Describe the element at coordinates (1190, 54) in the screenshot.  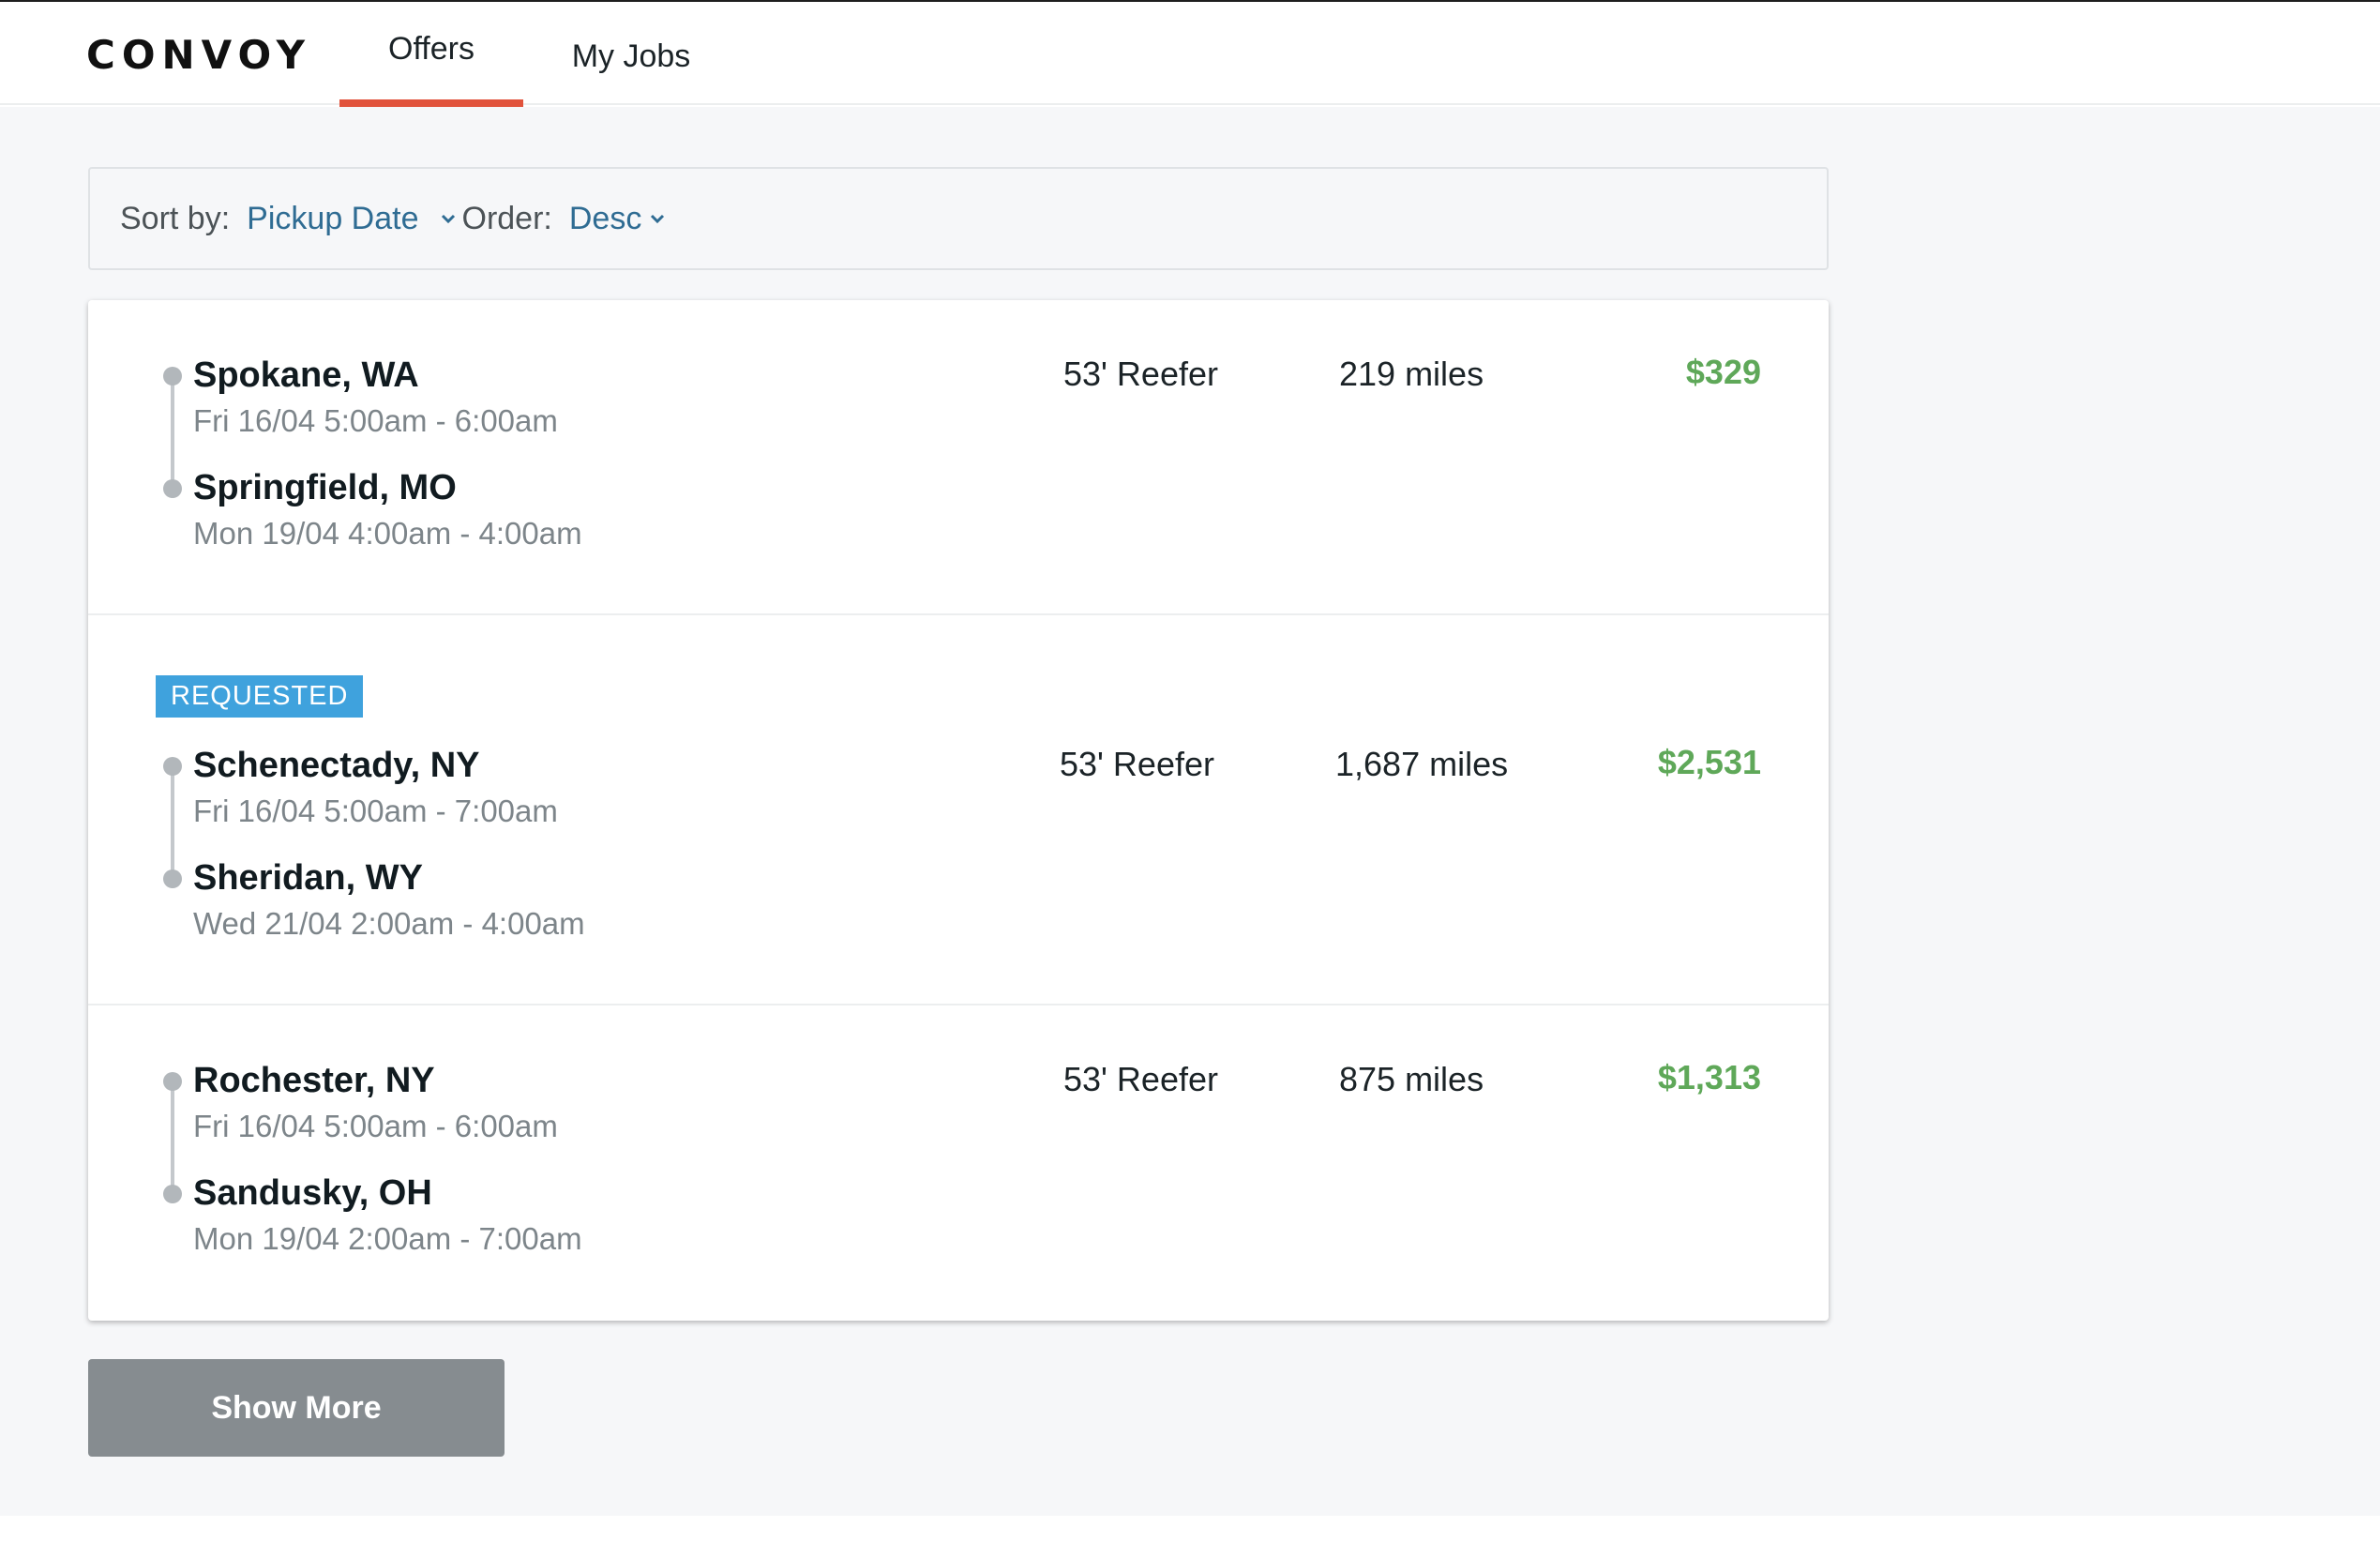
I see `top-navigation: CONVOY Offers My Jobs` at that location.